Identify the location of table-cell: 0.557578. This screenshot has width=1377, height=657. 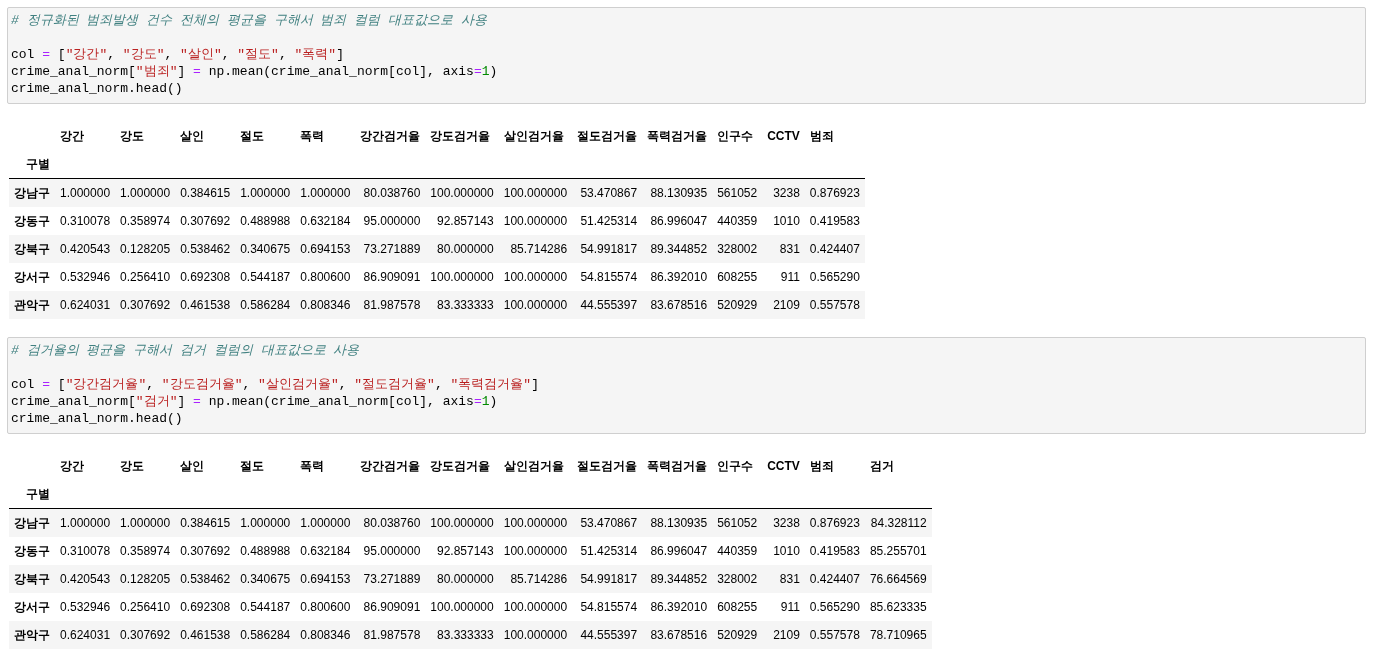
(834, 305).